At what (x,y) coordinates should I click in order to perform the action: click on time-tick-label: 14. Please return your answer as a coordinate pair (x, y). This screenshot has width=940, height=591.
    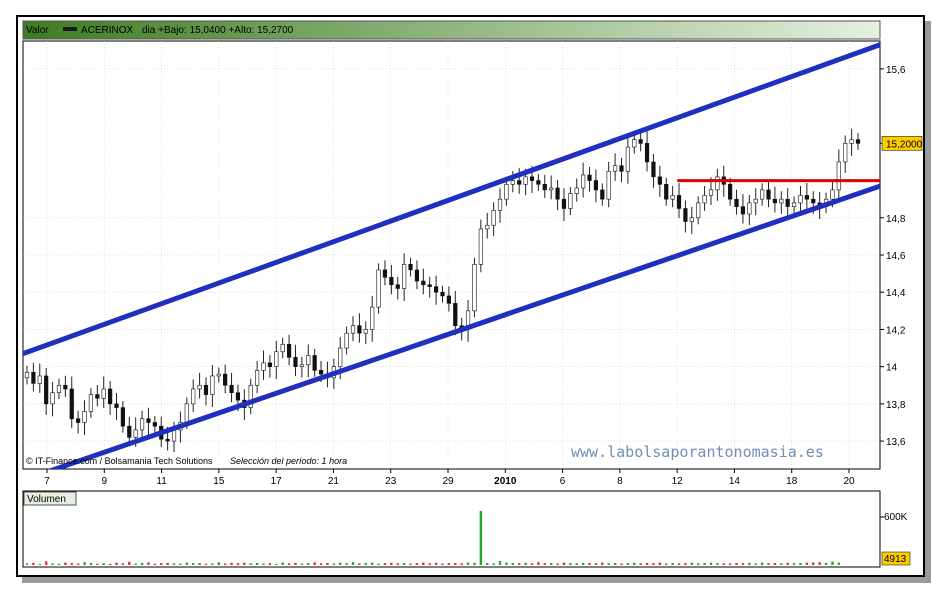
    Looking at the image, I should click on (735, 481).